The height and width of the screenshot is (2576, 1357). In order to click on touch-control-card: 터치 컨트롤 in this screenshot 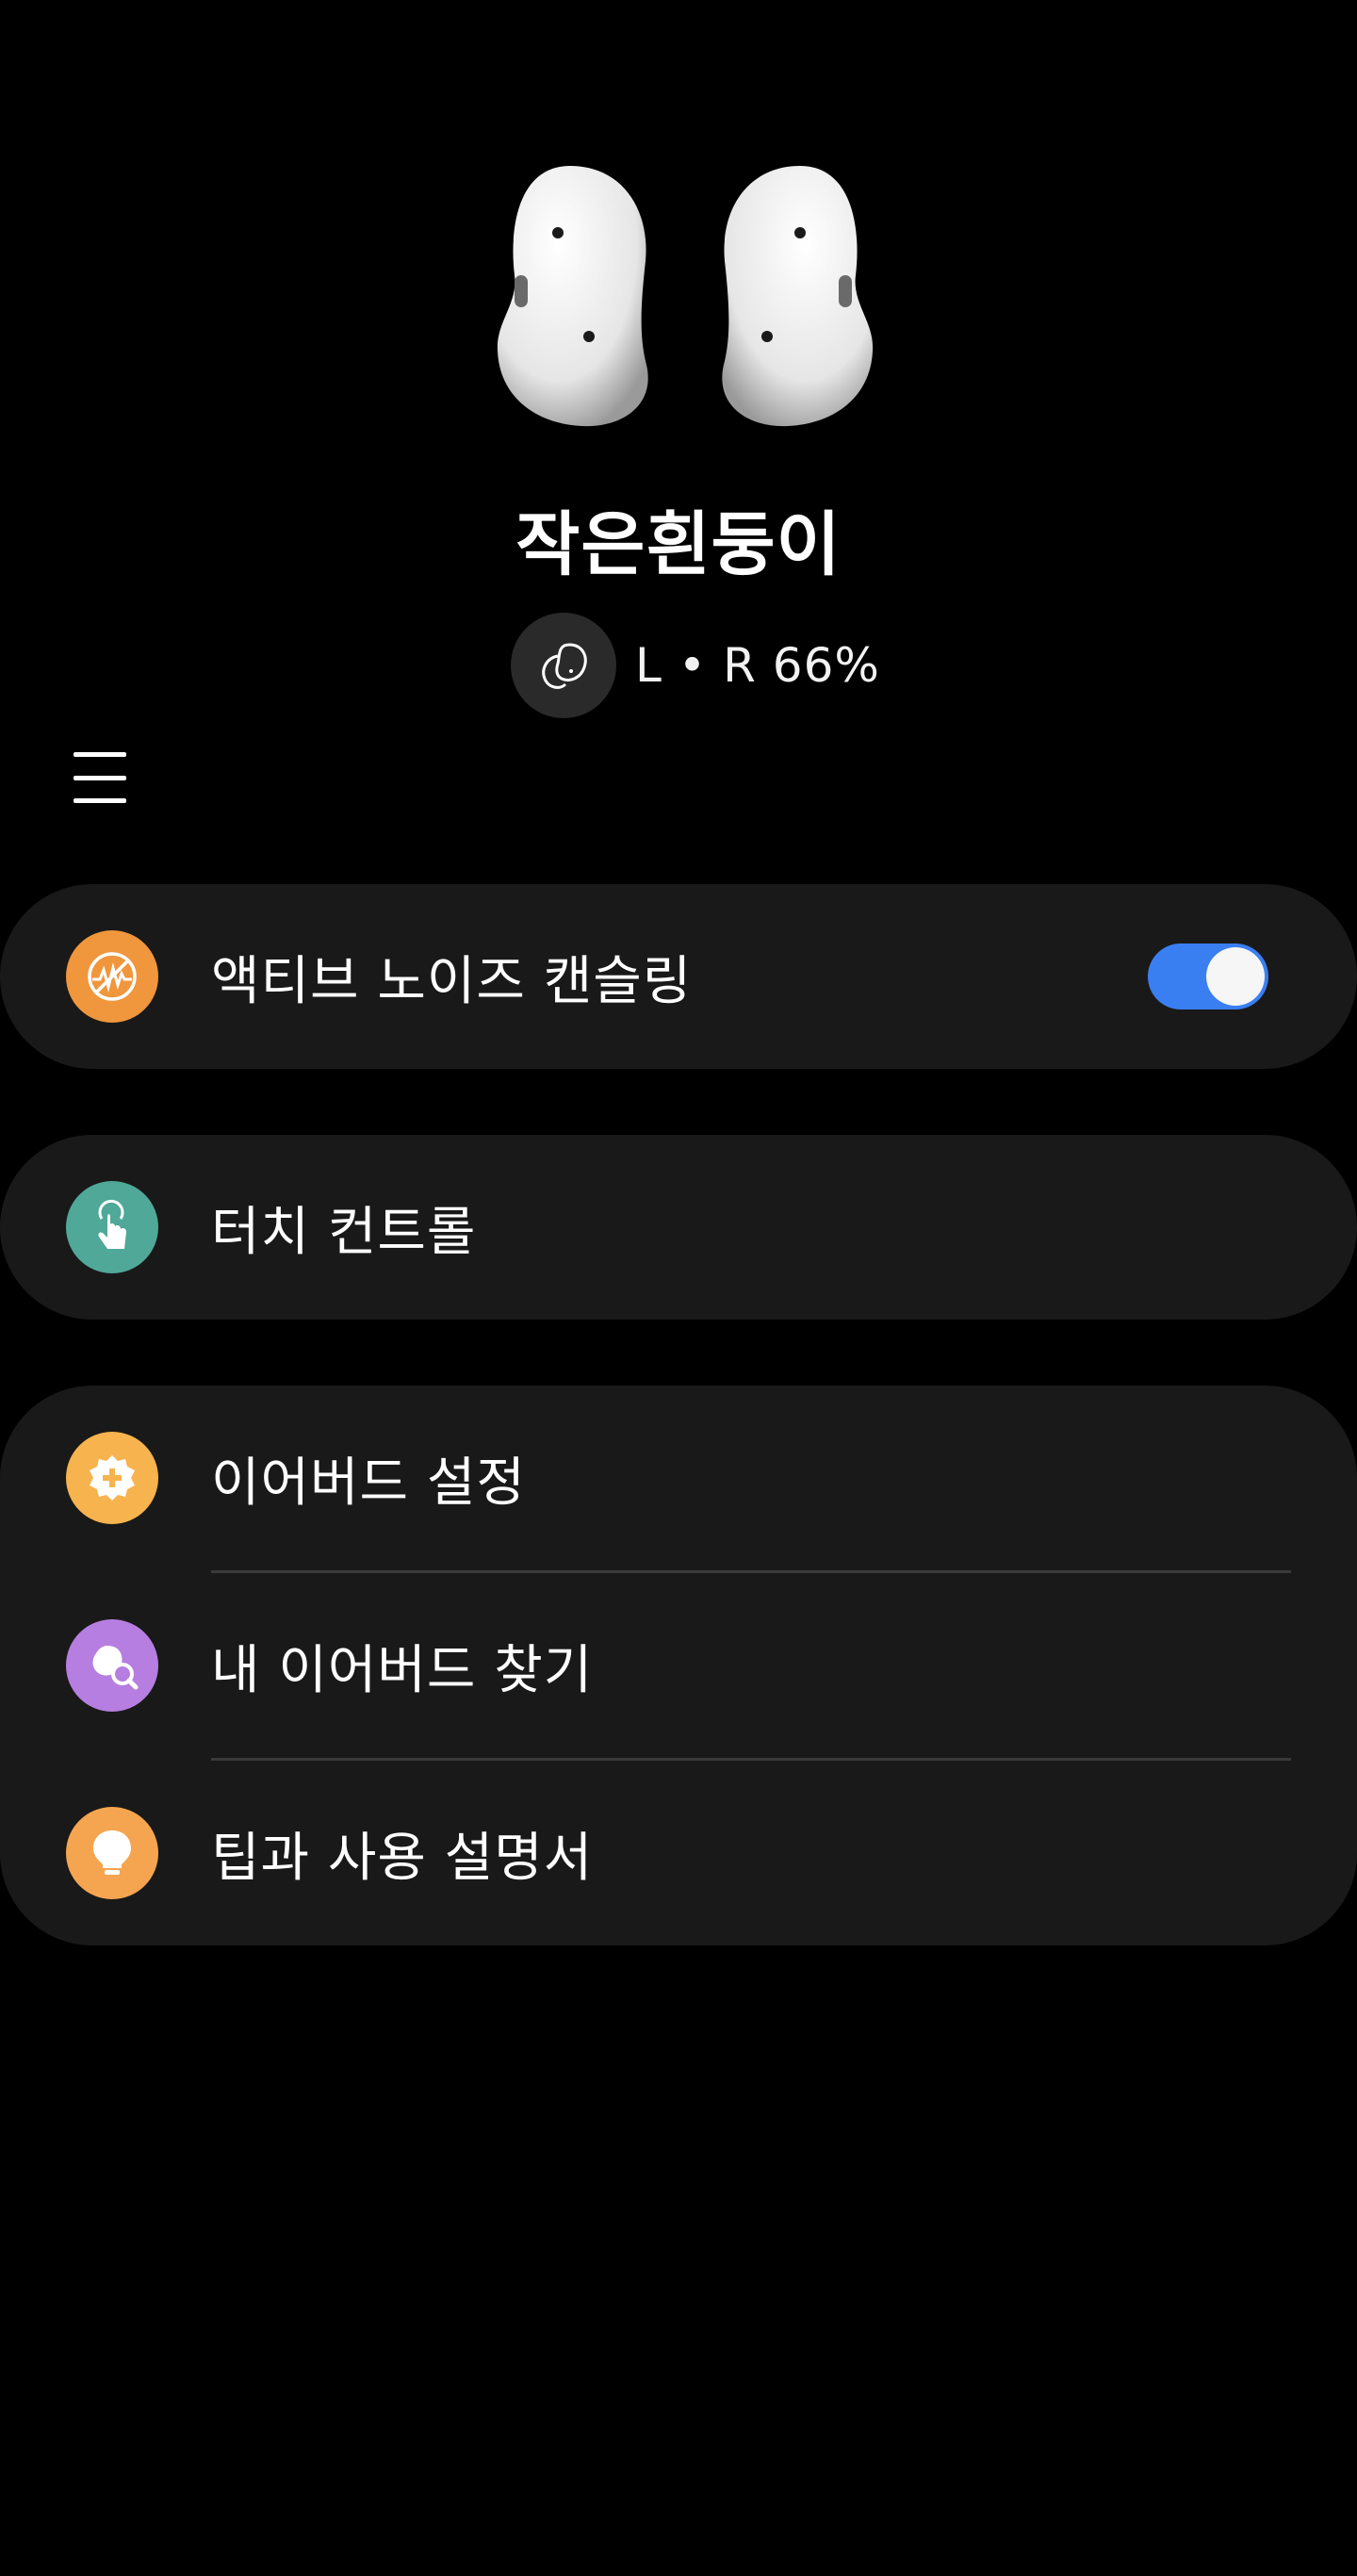, I will do `click(678, 1227)`.